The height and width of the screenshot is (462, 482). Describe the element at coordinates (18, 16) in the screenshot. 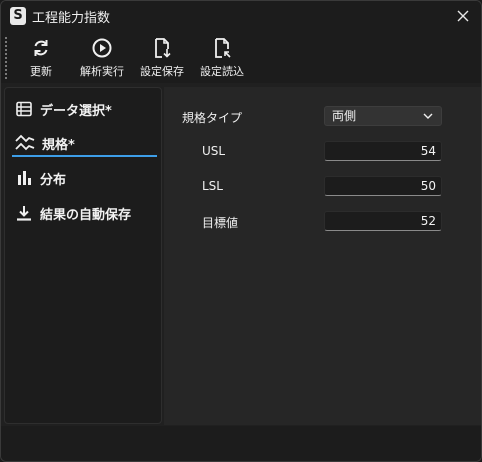

I see `app-logo-icon: S` at that location.